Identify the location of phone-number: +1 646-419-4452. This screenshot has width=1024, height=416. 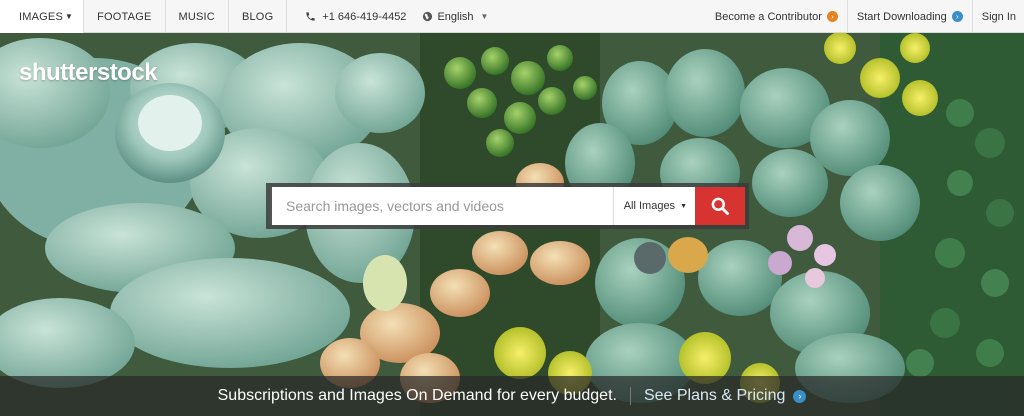
(364, 16).